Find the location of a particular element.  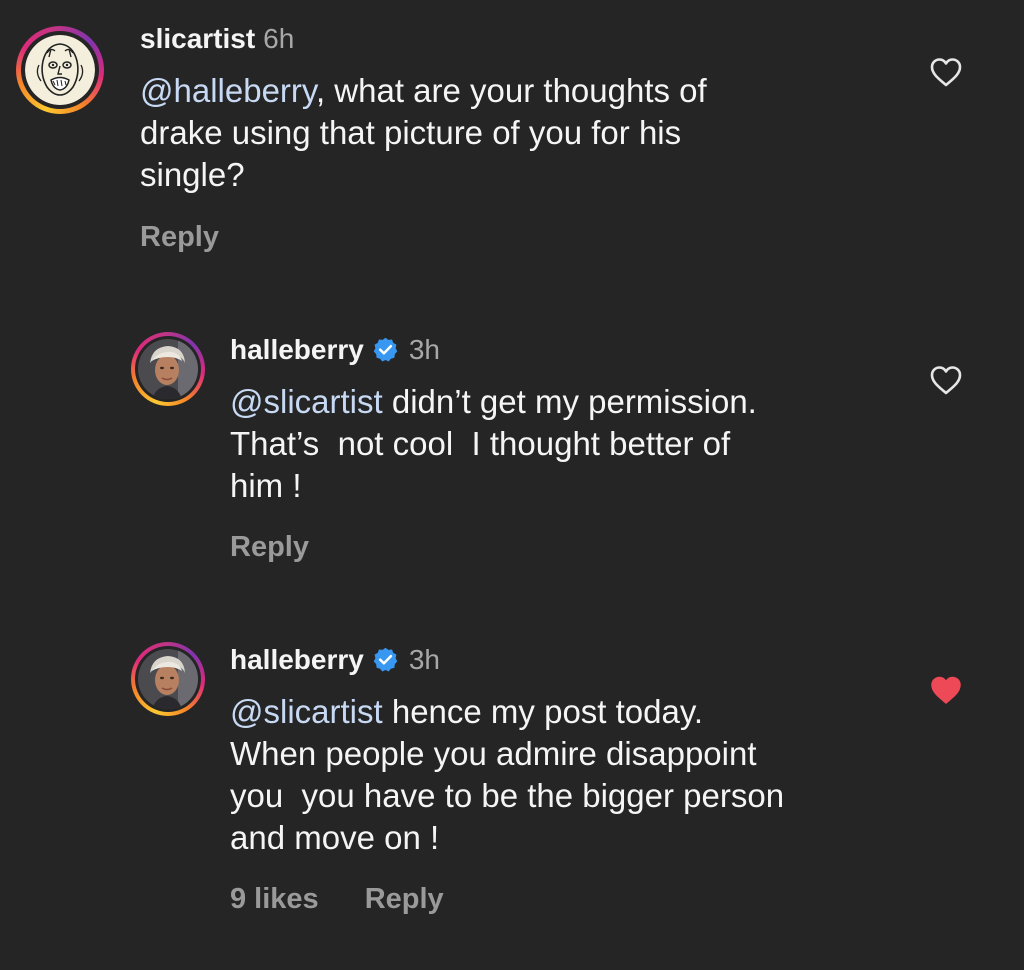

likes-count: 9 likes is located at coordinates (274, 899).